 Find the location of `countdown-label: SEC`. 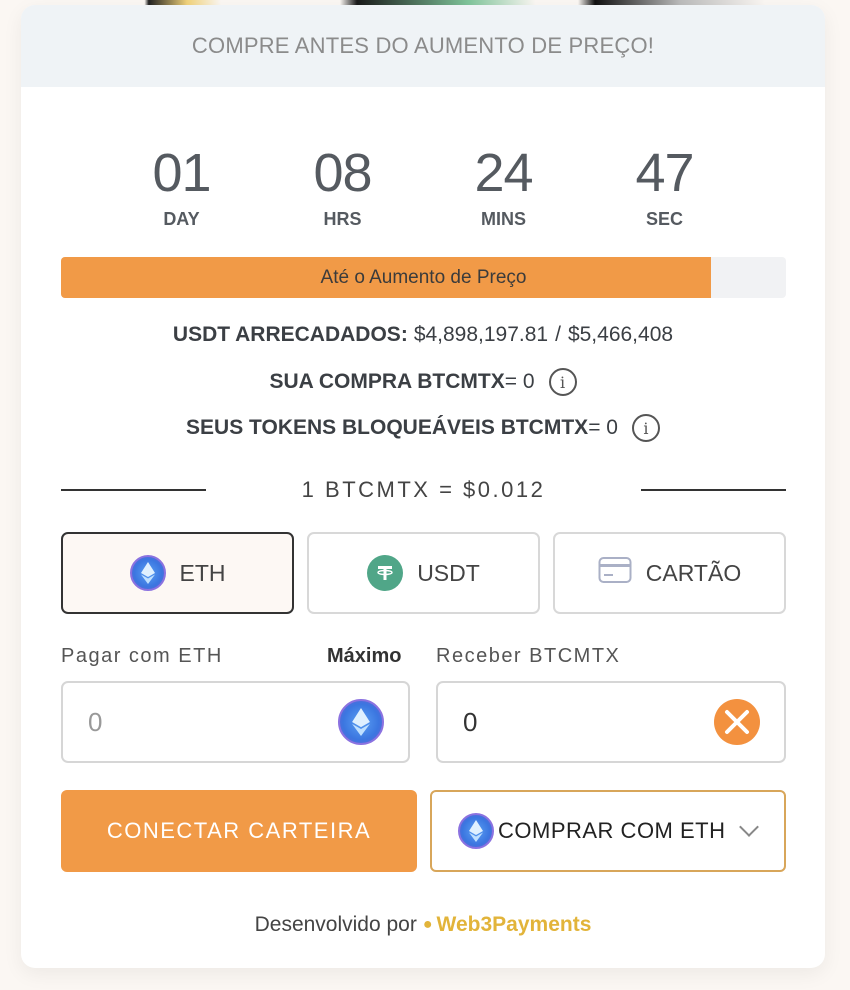

countdown-label: SEC is located at coordinates (664, 219).